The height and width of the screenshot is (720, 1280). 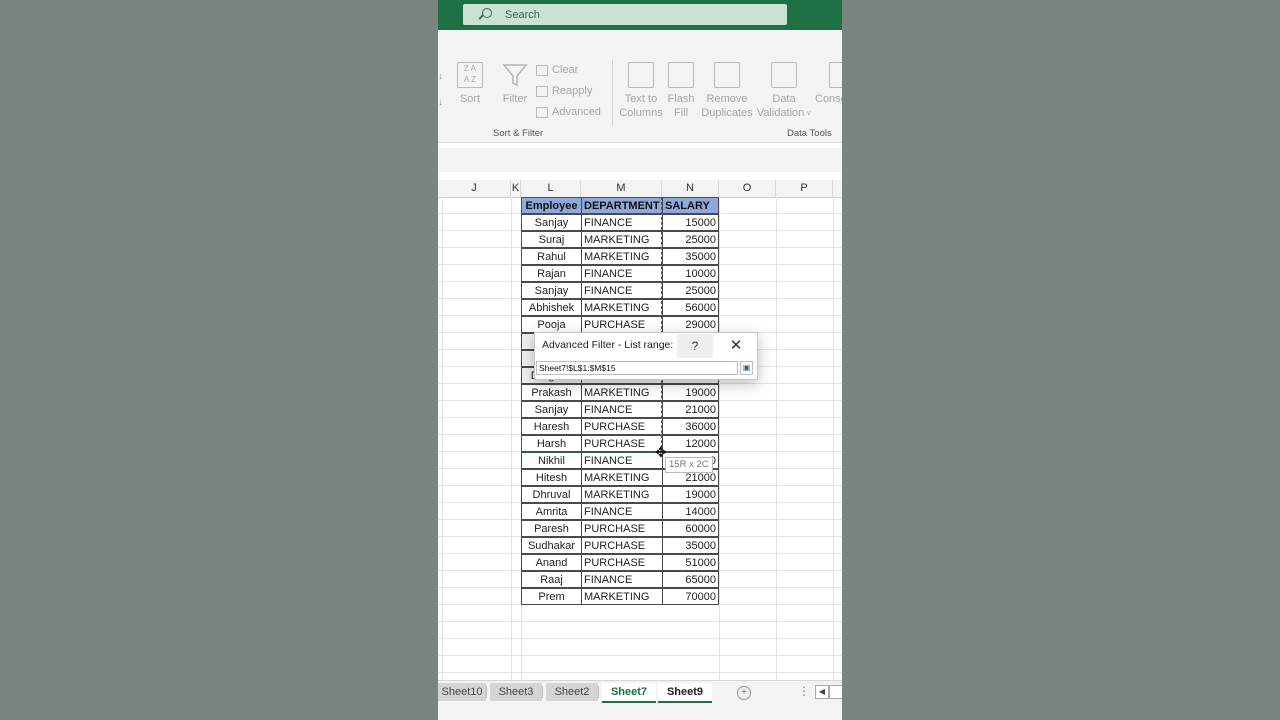 I want to click on tab-sheet2: Sheet2, so click(x=572, y=692).